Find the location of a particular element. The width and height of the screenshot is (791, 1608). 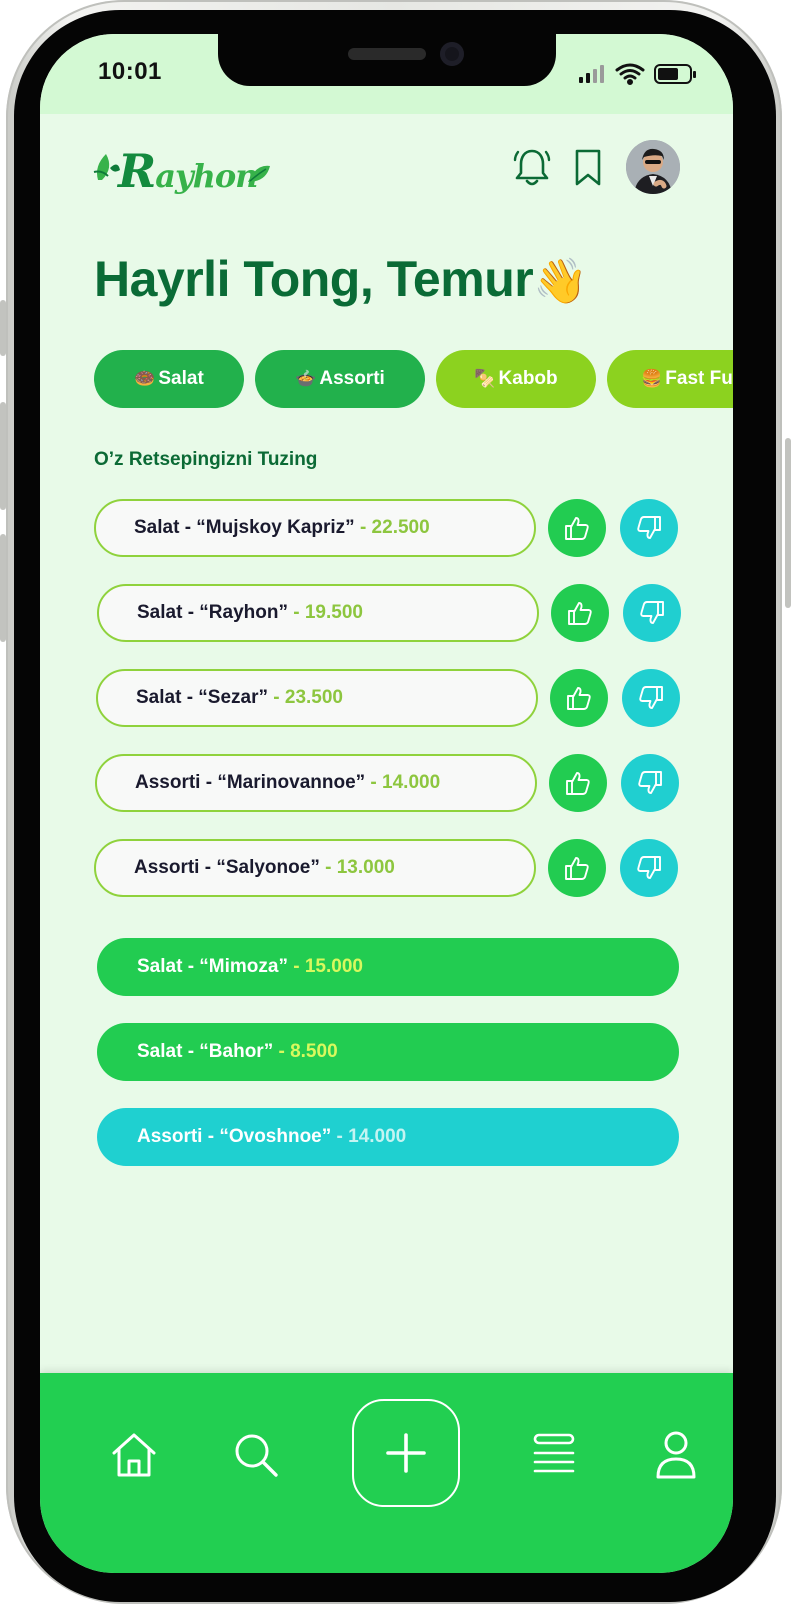

list-icon is located at coordinates (554, 1455).